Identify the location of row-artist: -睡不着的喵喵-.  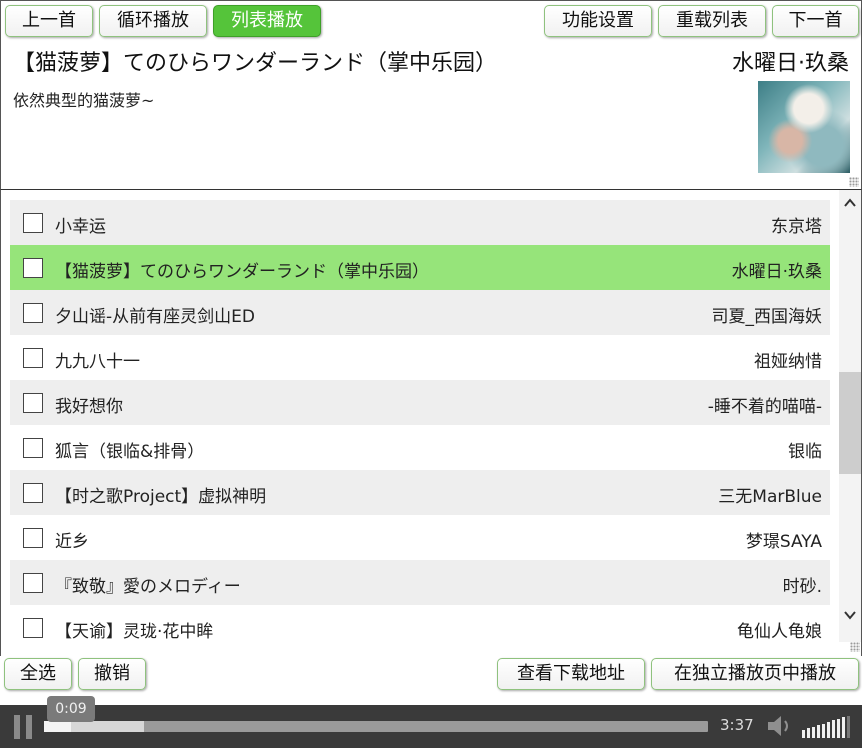
(764, 407).